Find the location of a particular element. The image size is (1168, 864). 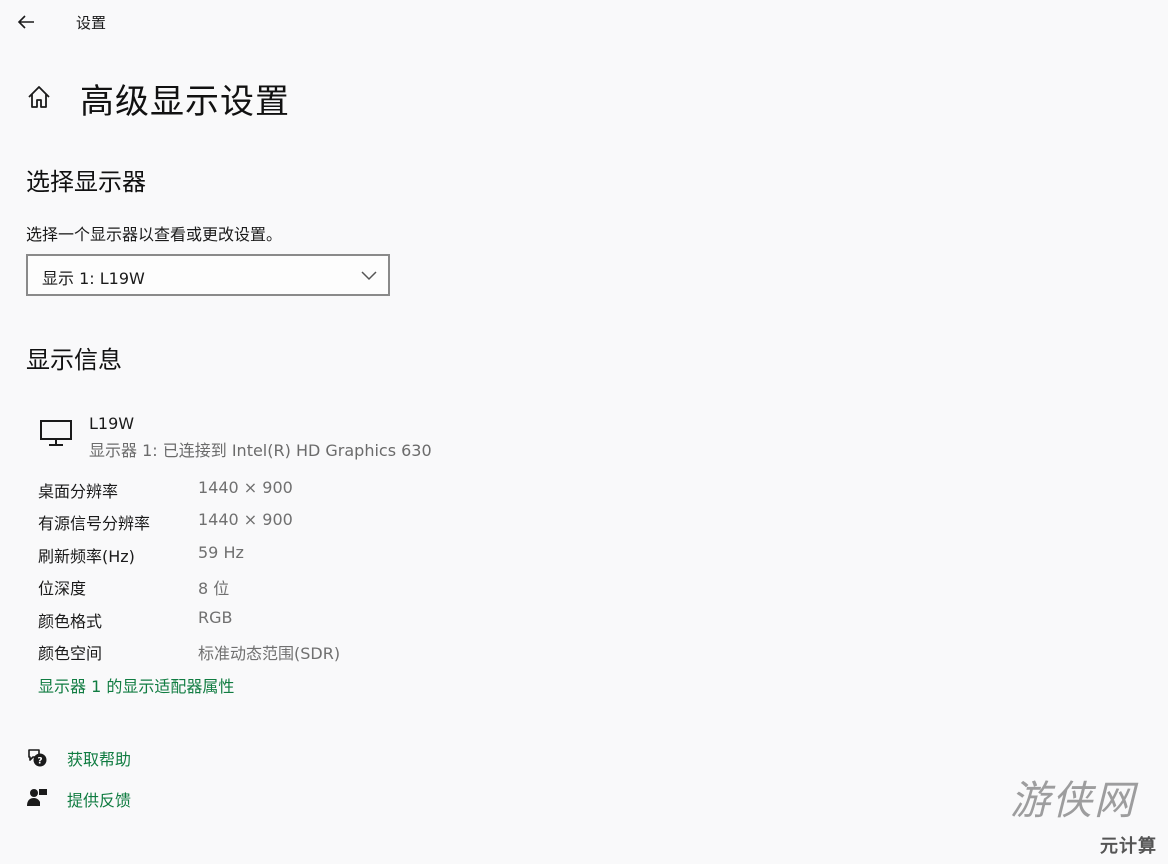

watermark-logo: 游侠网 is located at coordinates (1073, 801).